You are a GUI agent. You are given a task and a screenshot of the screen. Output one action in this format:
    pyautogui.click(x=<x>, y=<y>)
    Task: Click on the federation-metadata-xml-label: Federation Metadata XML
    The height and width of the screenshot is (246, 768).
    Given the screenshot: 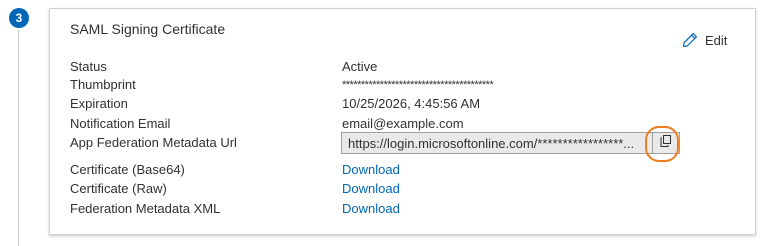 What is the action you would take?
    pyautogui.click(x=145, y=208)
    